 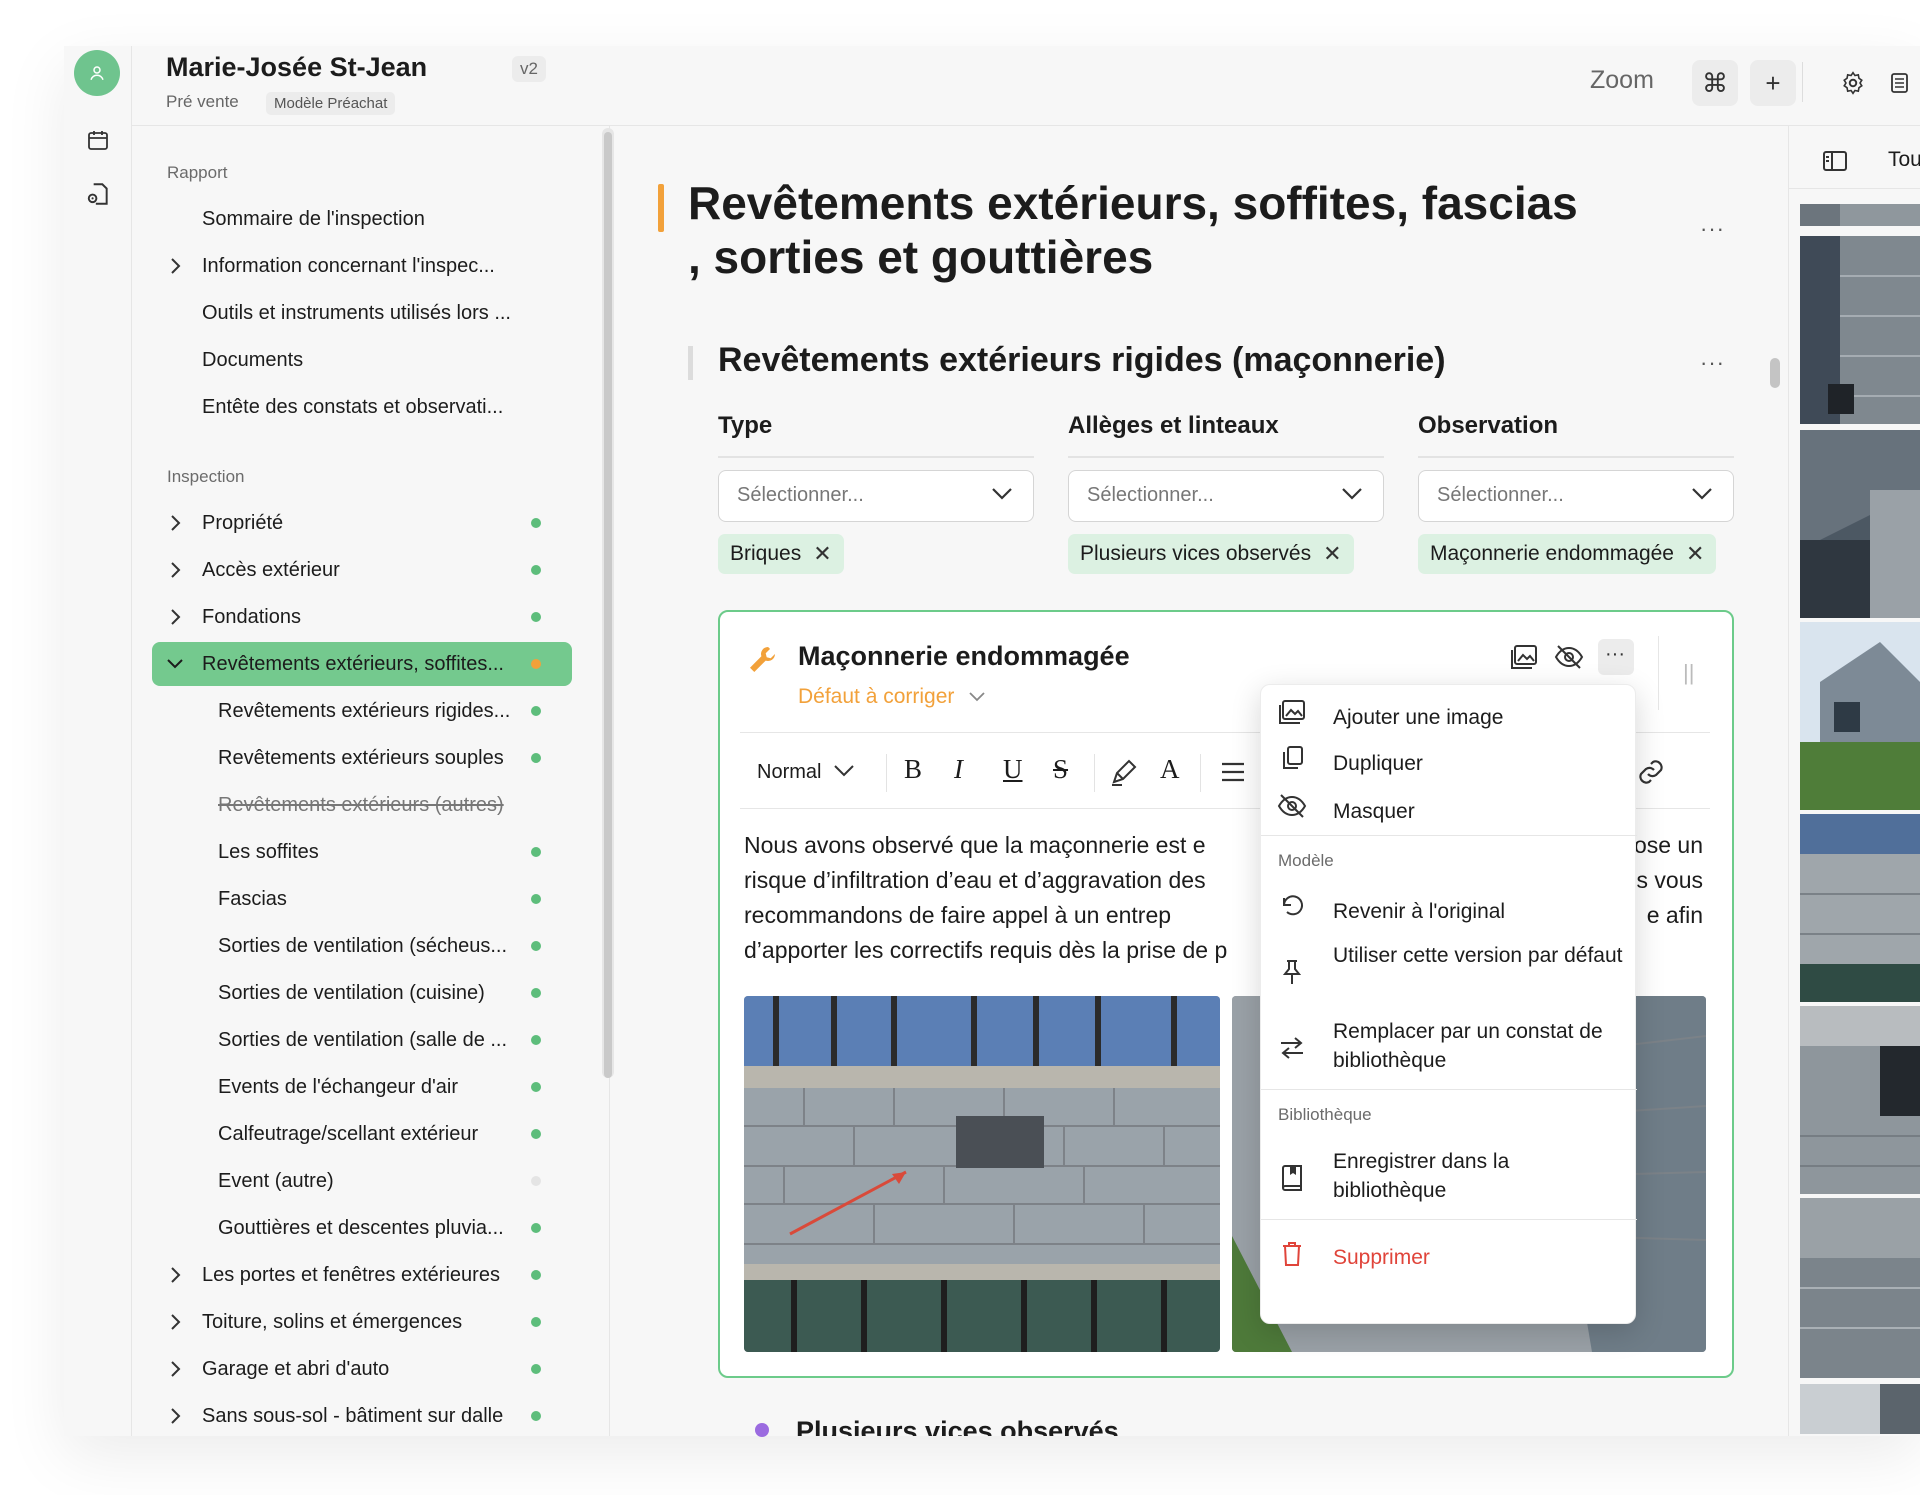 What do you see at coordinates (1775, 373) in the screenshot?
I see `main-scrollbar-thumb` at bounding box center [1775, 373].